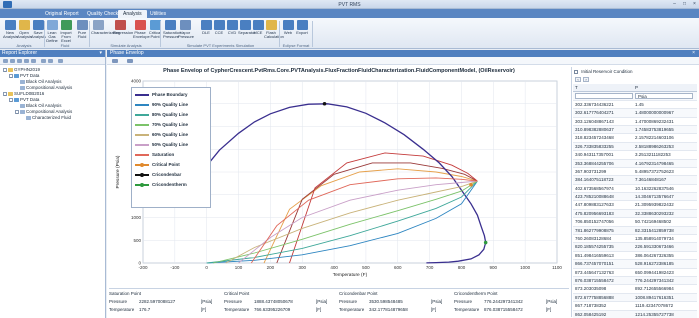 Image resolution: width=699 pixels, height=318 pixels. What do you see at coordinates (50, 61) in the screenshot?
I see `explorer-tool-7-icon` at bounding box center [50, 61].